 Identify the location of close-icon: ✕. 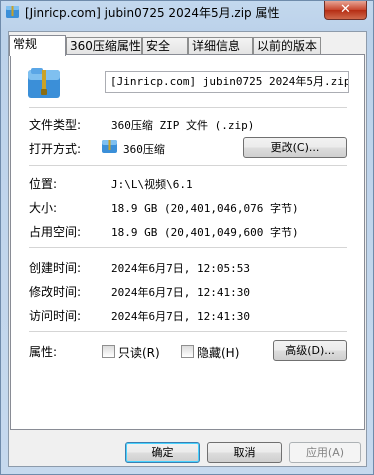
(345, 9).